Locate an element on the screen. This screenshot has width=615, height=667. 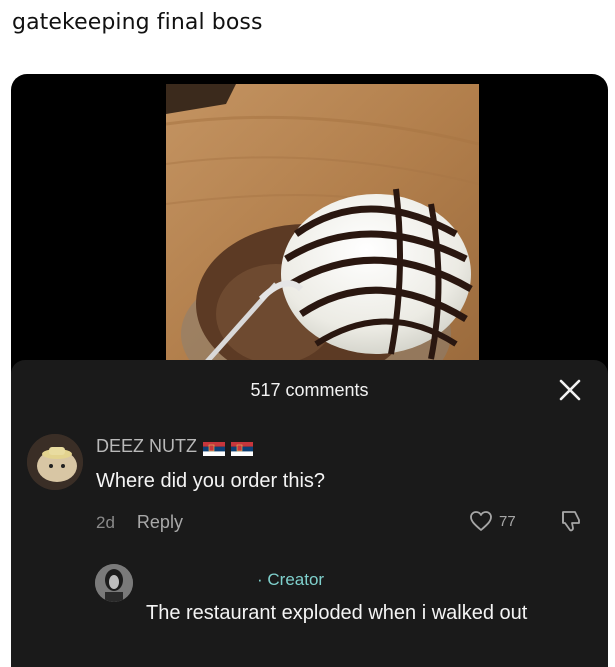
comment-meta: 2d Reply is located at coordinates (139, 522).